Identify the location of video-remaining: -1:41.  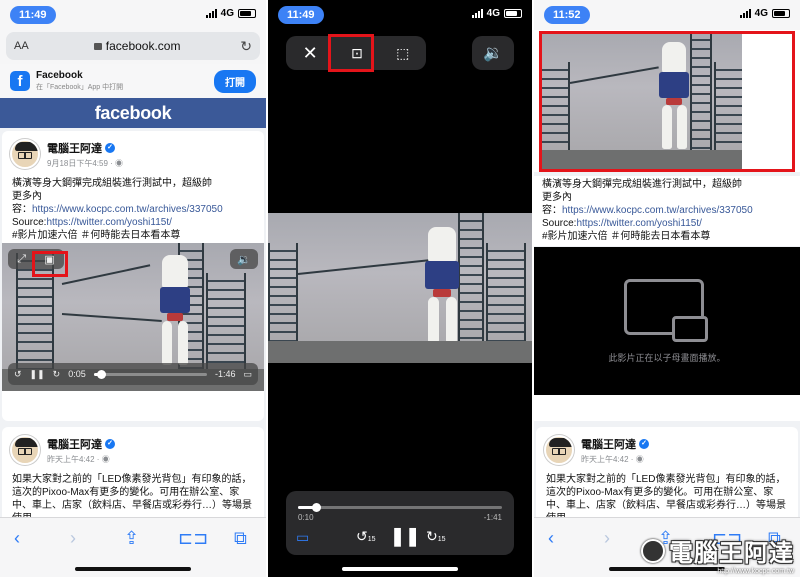
(492, 517).